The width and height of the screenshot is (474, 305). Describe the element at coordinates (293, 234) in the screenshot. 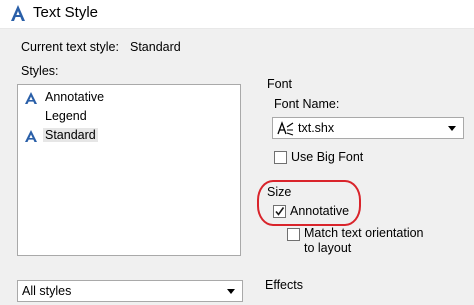

I see `match-orientation-checkbox` at that location.